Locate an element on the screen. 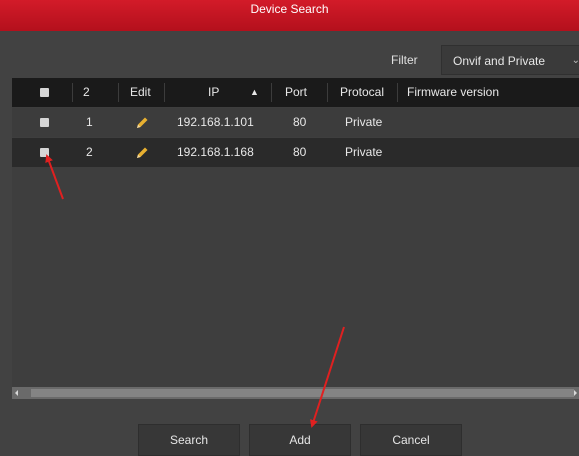 The width and height of the screenshot is (579, 456). select-all-checkbox is located at coordinates (44, 92).